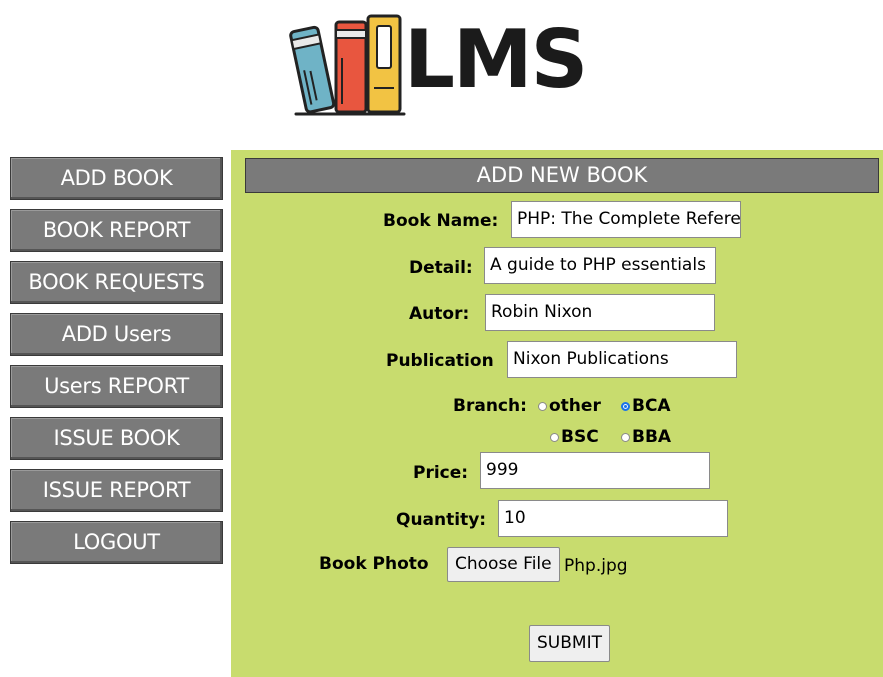 This screenshot has width=883, height=677. Describe the element at coordinates (116, 230) in the screenshot. I see `sidebar-item-book-report: BOOK REPORT` at that location.